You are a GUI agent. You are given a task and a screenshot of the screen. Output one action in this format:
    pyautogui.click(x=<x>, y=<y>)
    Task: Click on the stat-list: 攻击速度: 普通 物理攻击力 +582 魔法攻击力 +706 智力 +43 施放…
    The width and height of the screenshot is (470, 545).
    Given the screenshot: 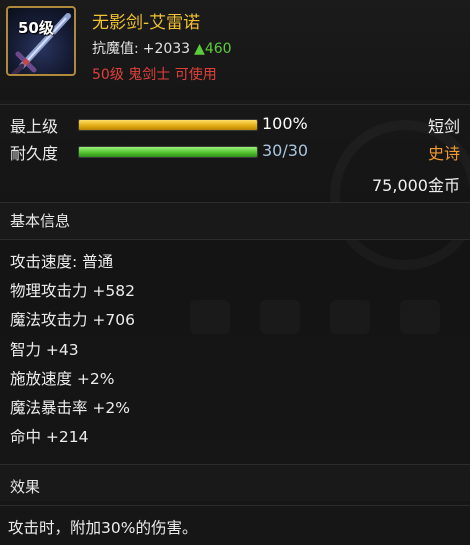 What is the action you would take?
    pyautogui.click(x=72, y=350)
    